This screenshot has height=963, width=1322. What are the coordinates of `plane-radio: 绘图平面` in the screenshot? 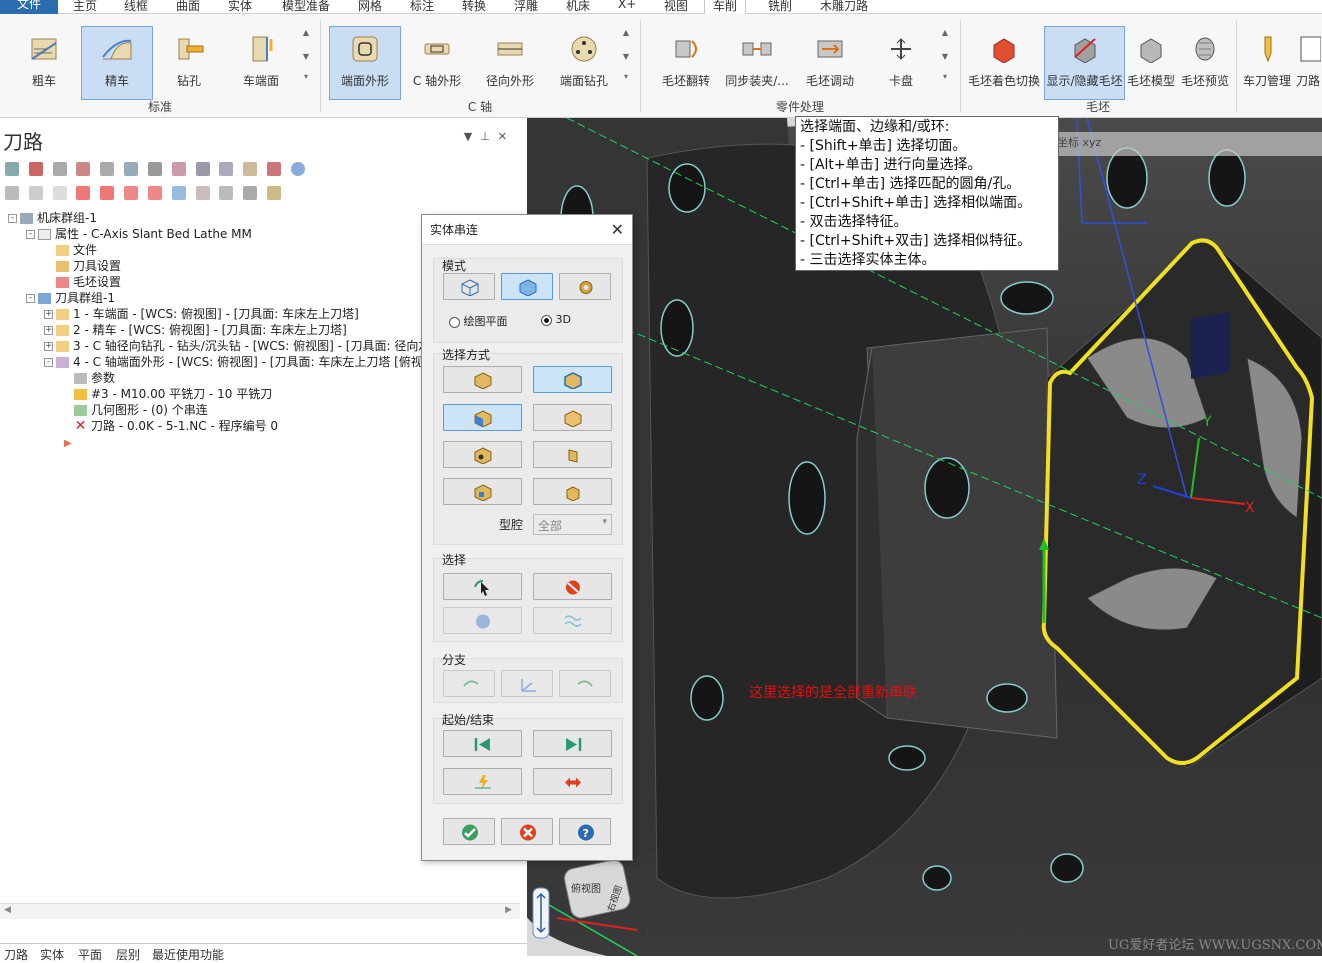 It's located at (478, 321).